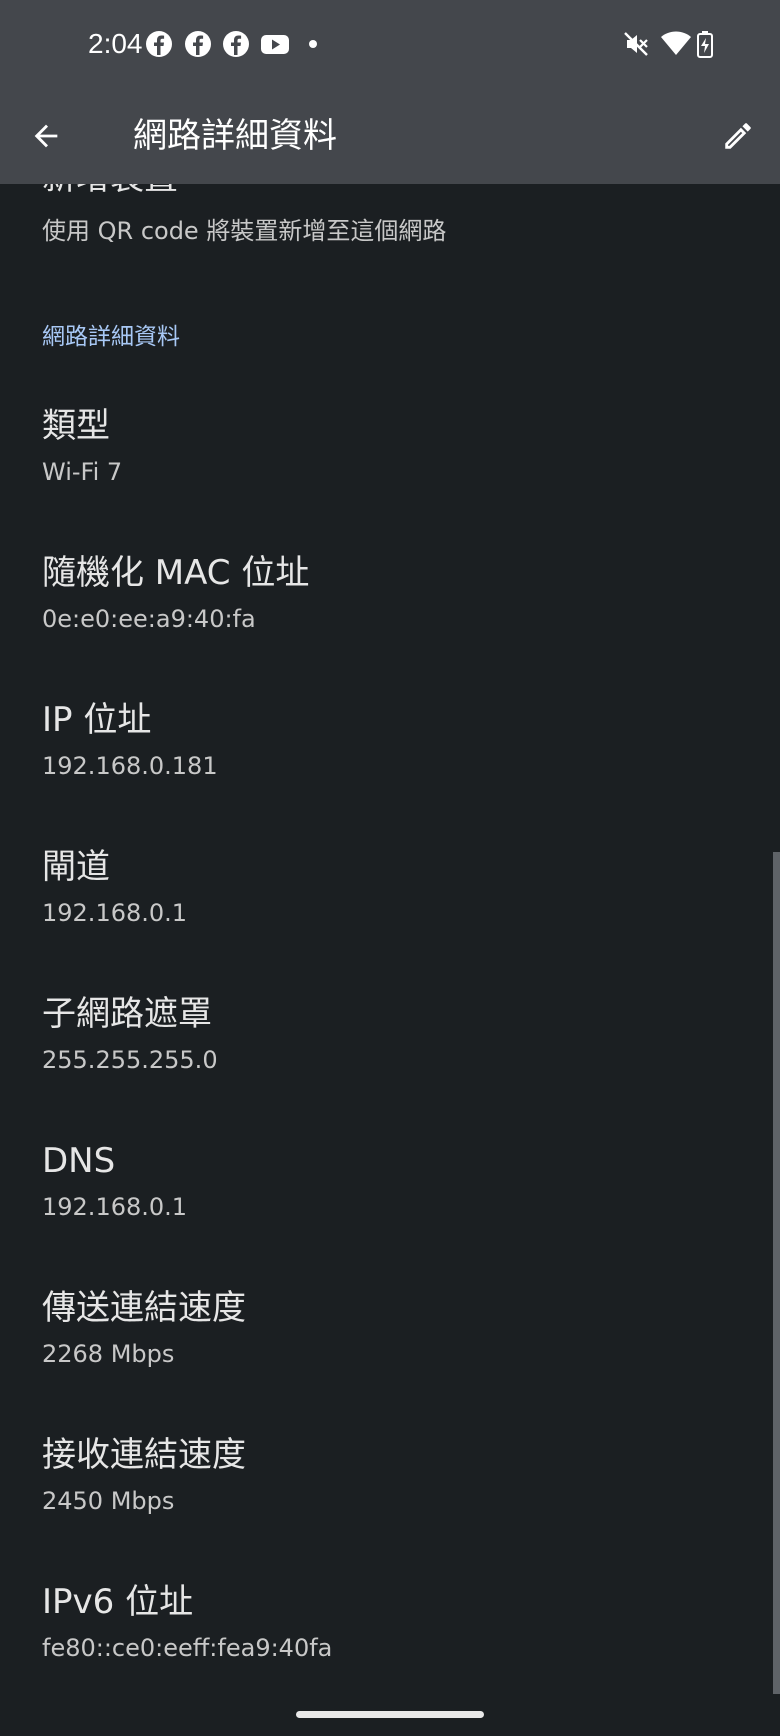 The width and height of the screenshot is (780, 1736). Describe the element at coordinates (115, 43) in the screenshot. I see `status-time: 2:04` at that location.